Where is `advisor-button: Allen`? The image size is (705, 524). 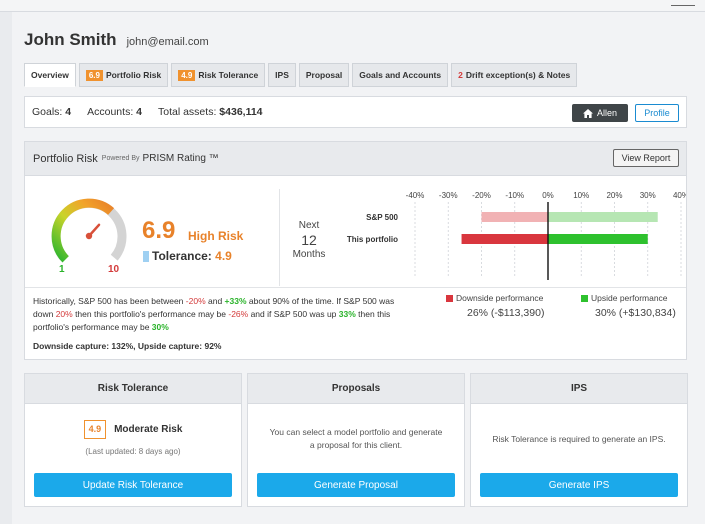
advisor-button: Allen is located at coordinates (600, 113).